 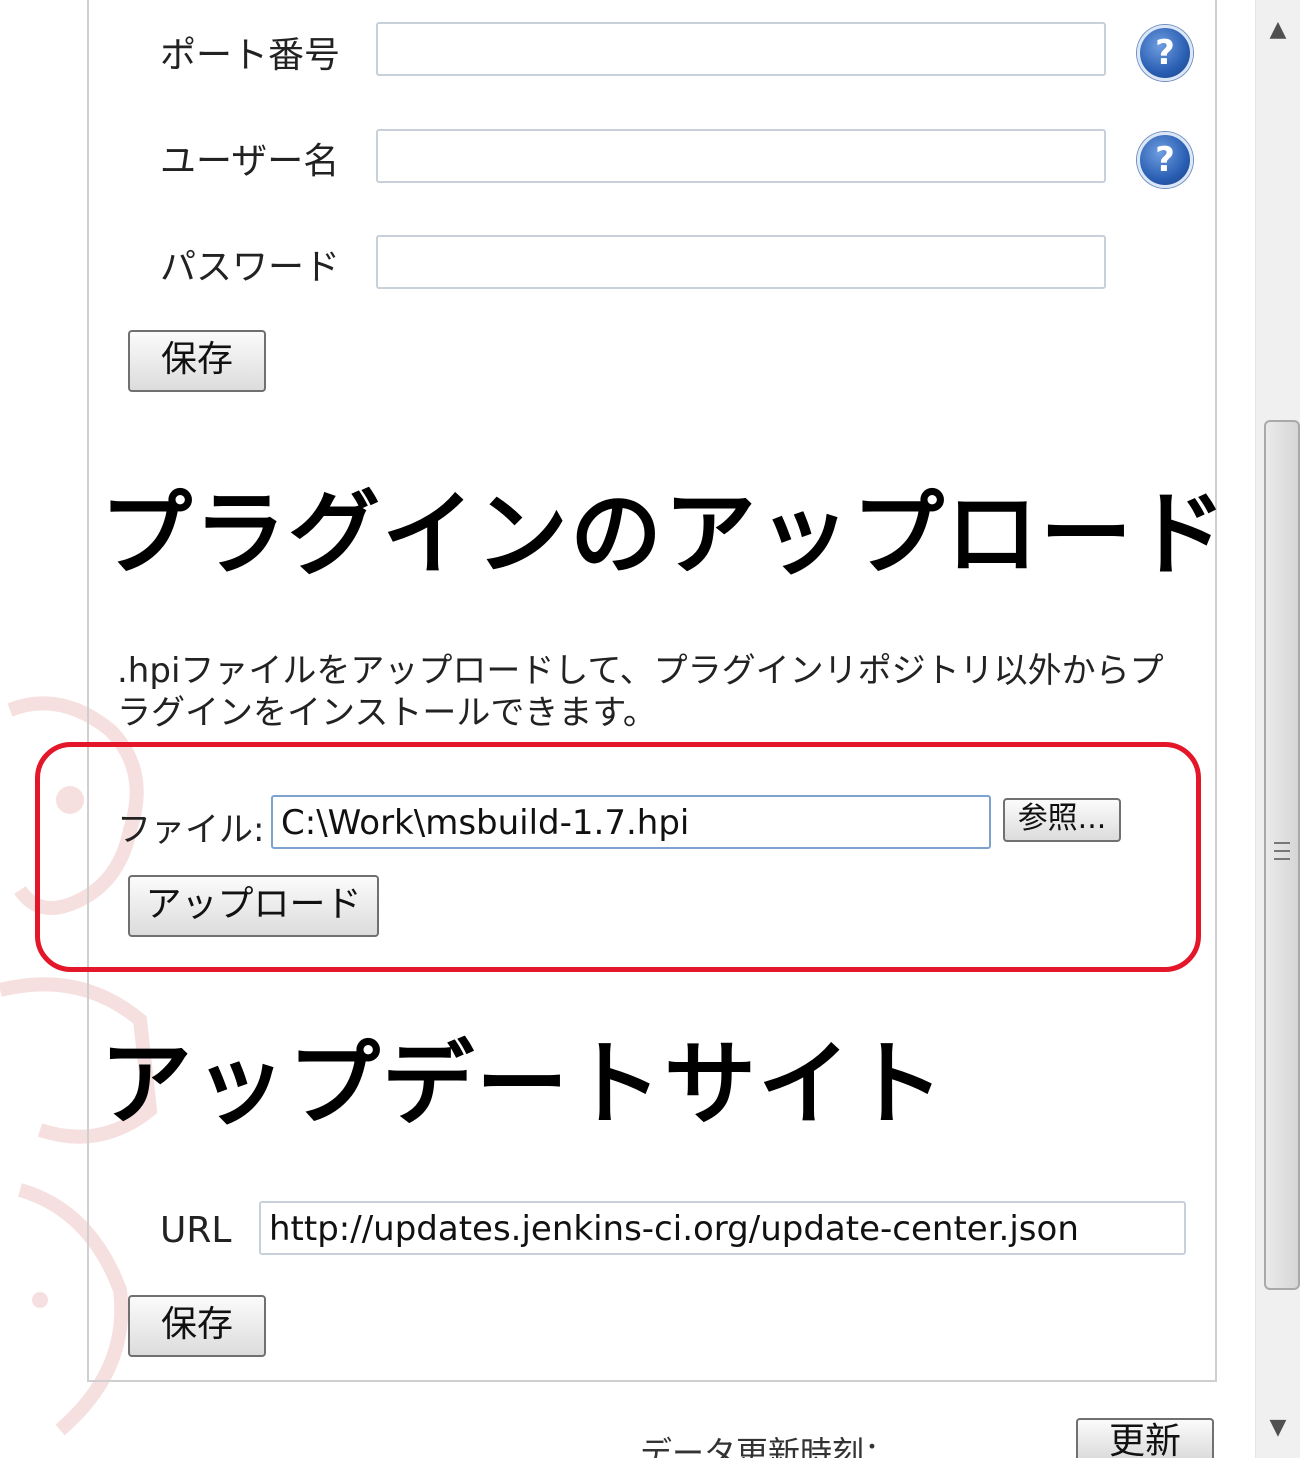 What do you see at coordinates (250, 267) in the screenshot?
I see `password-label: パスワード` at bounding box center [250, 267].